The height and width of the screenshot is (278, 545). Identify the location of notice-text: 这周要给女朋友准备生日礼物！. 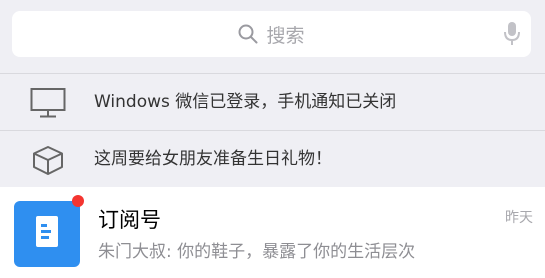
(213, 159).